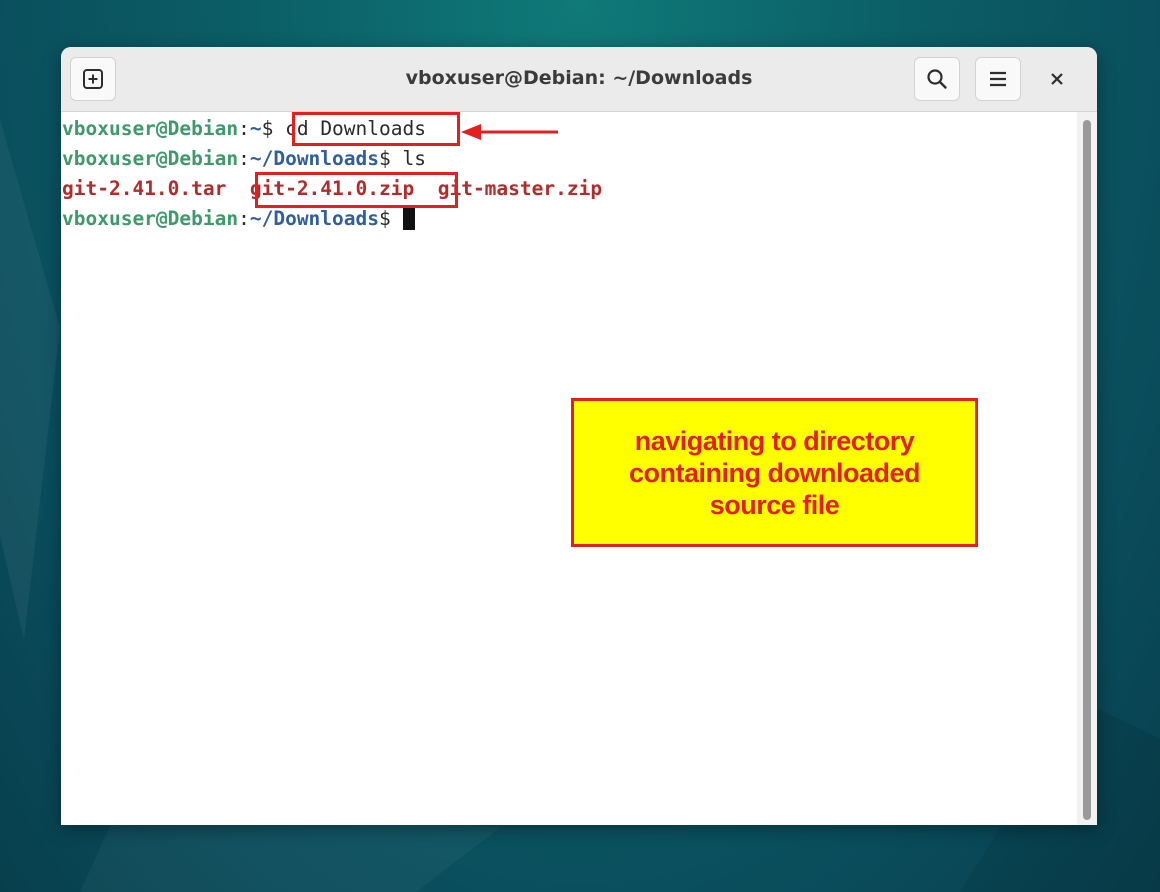 This screenshot has width=1160, height=892. What do you see at coordinates (144, 188) in the screenshot?
I see `file-entry: git-2.41.0.tar` at bounding box center [144, 188].